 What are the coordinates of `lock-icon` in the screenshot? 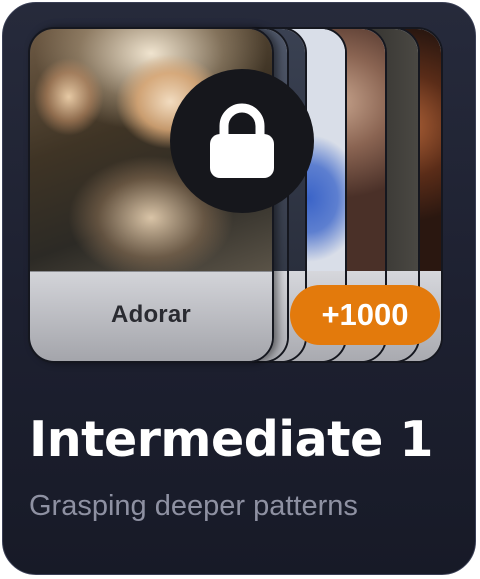 It's located at (242, 141).